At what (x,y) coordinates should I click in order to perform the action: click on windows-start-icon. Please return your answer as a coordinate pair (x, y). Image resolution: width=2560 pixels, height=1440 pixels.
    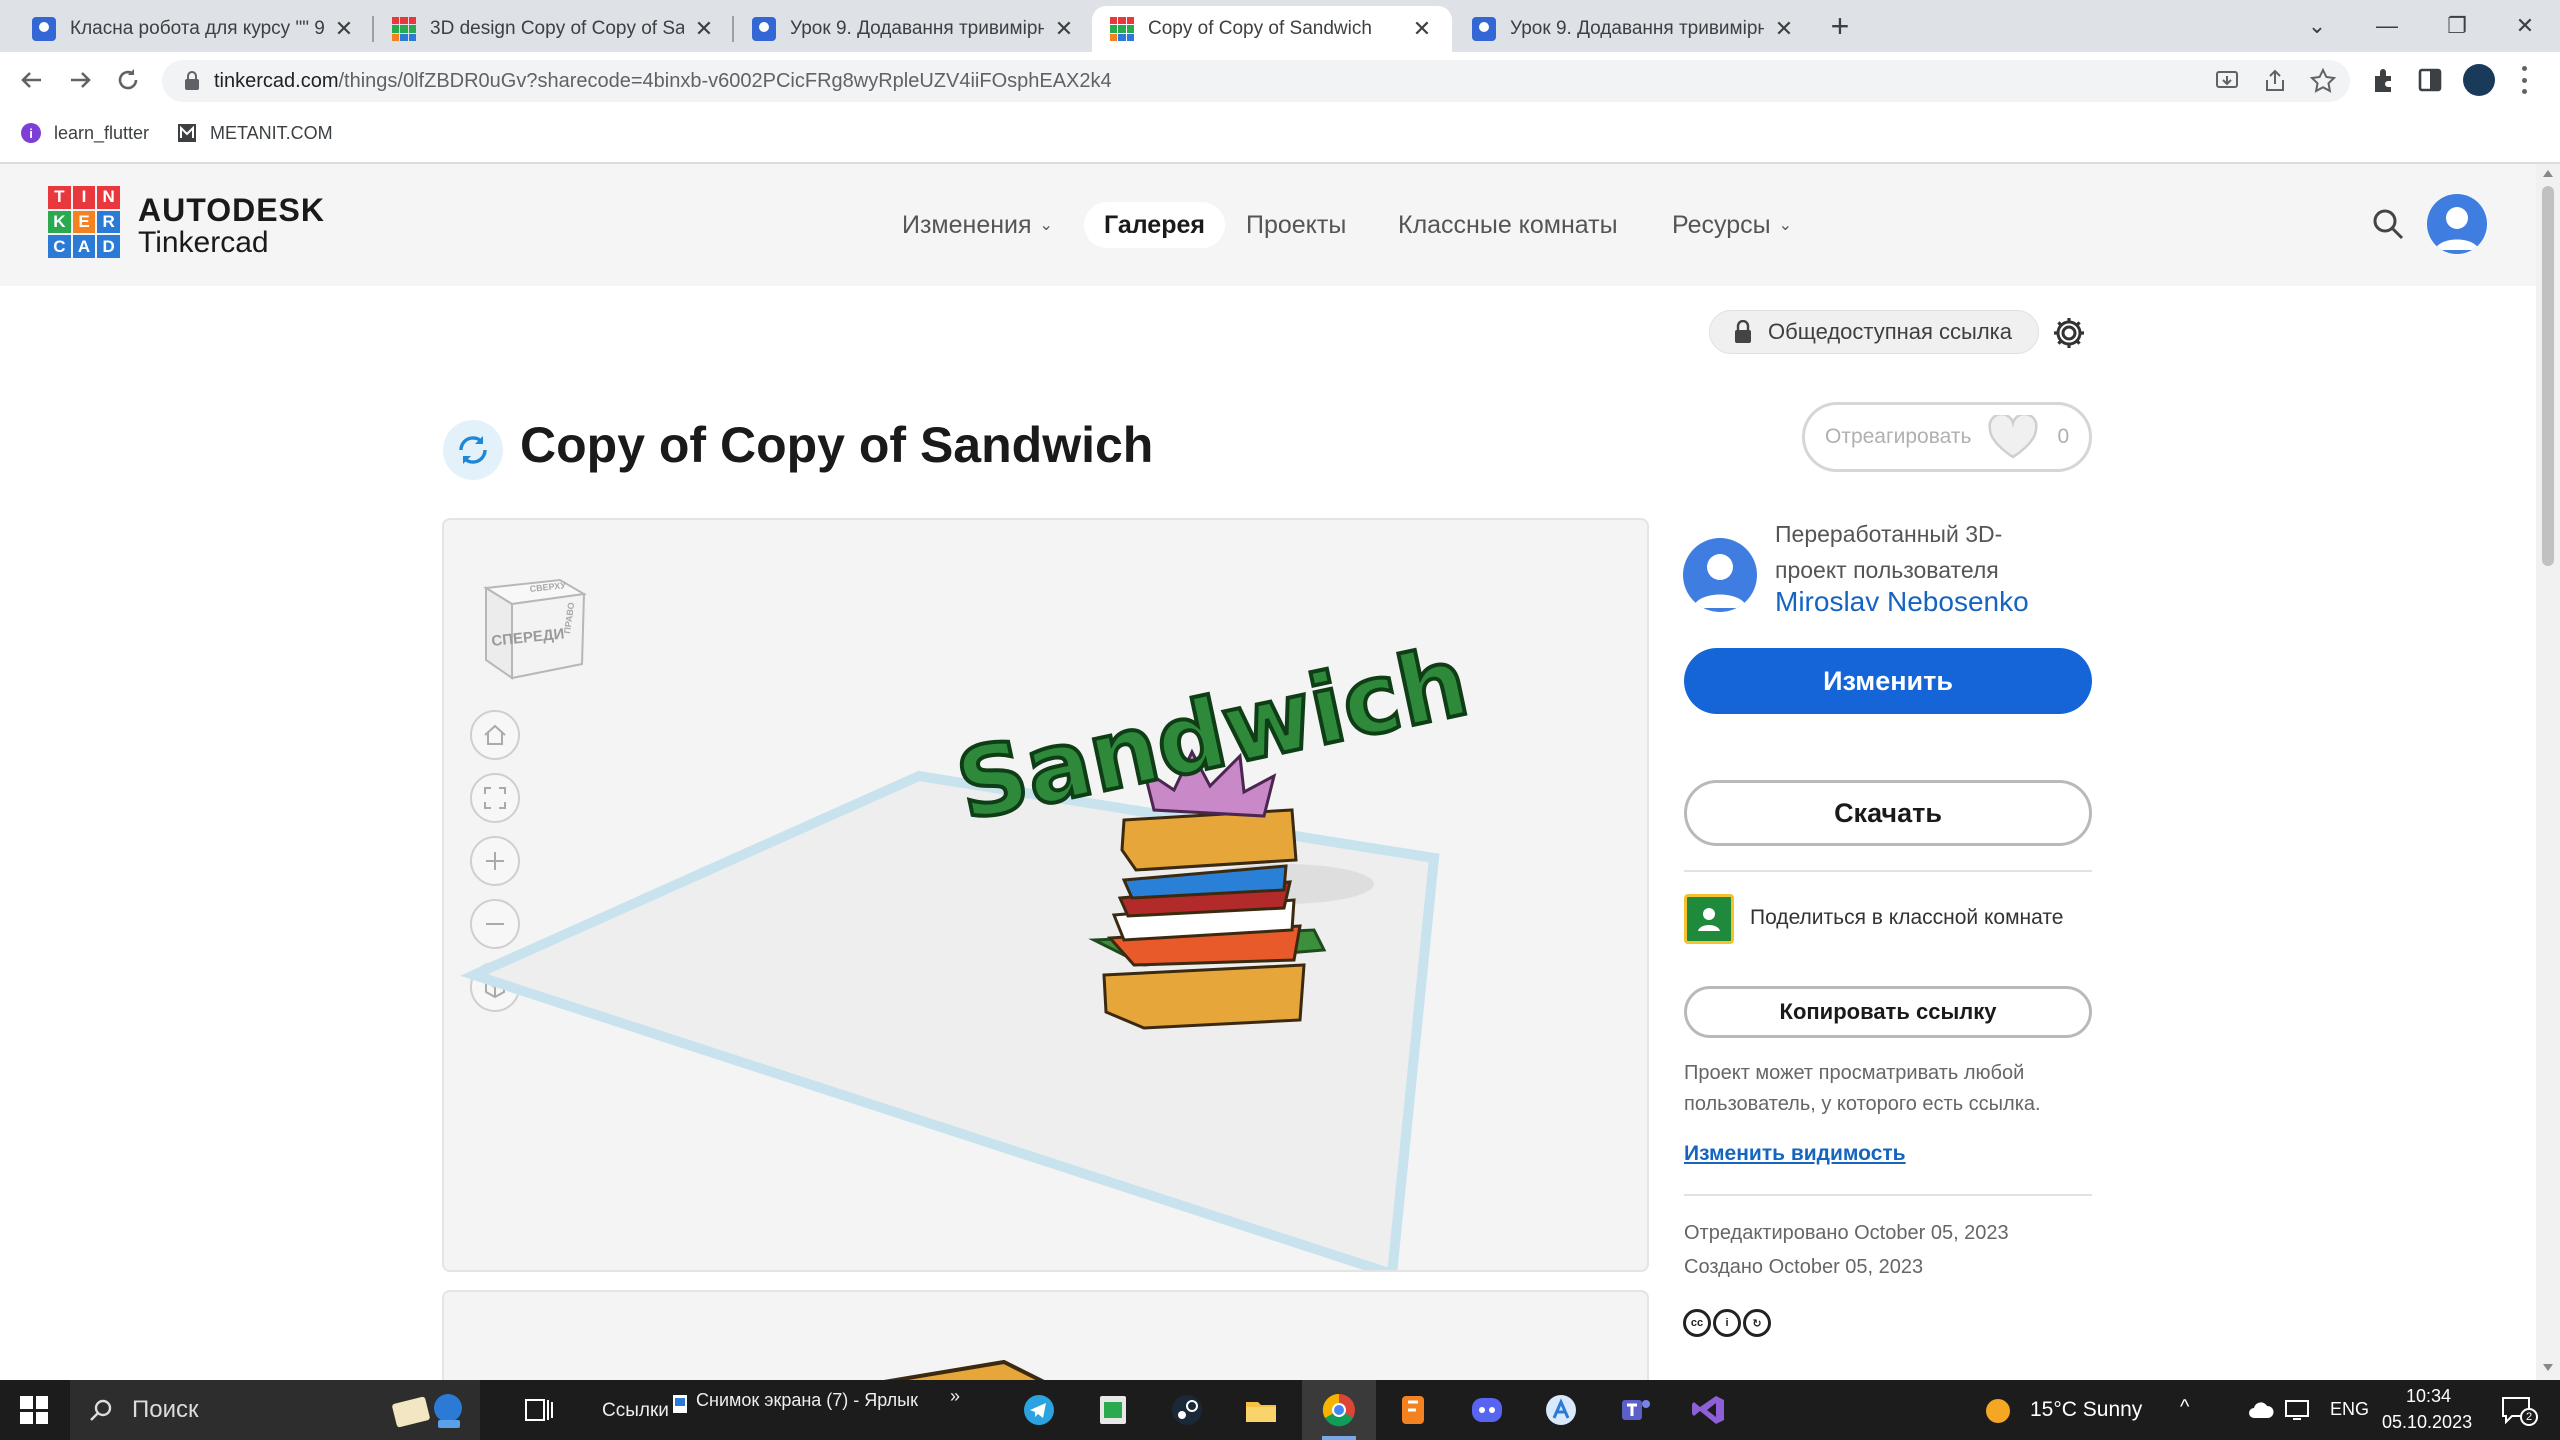
    Looking at the image, I should click on (34, 1410).